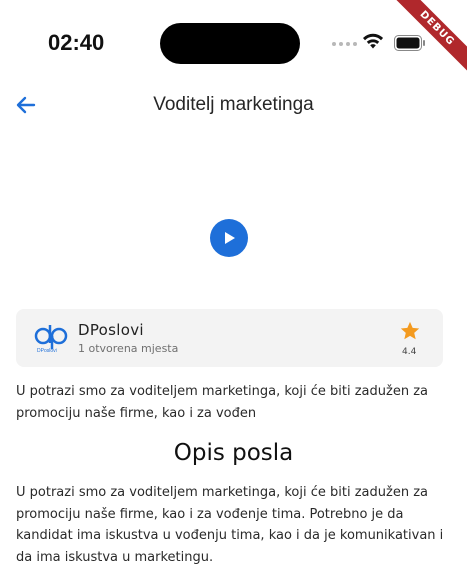 This screenshot has height=568, width=467. I want to click on star-icon, so click(410, 330).